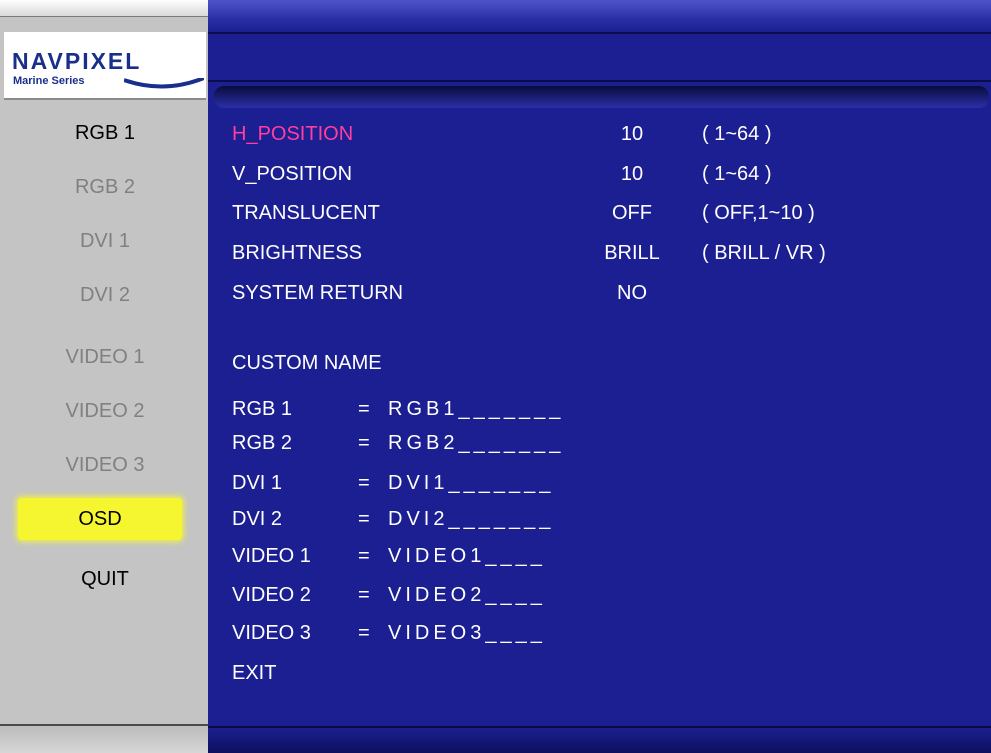  Describe the element at coordinates (254, 673) in the screenshot. I see `exit-item: EXIT` at that location.